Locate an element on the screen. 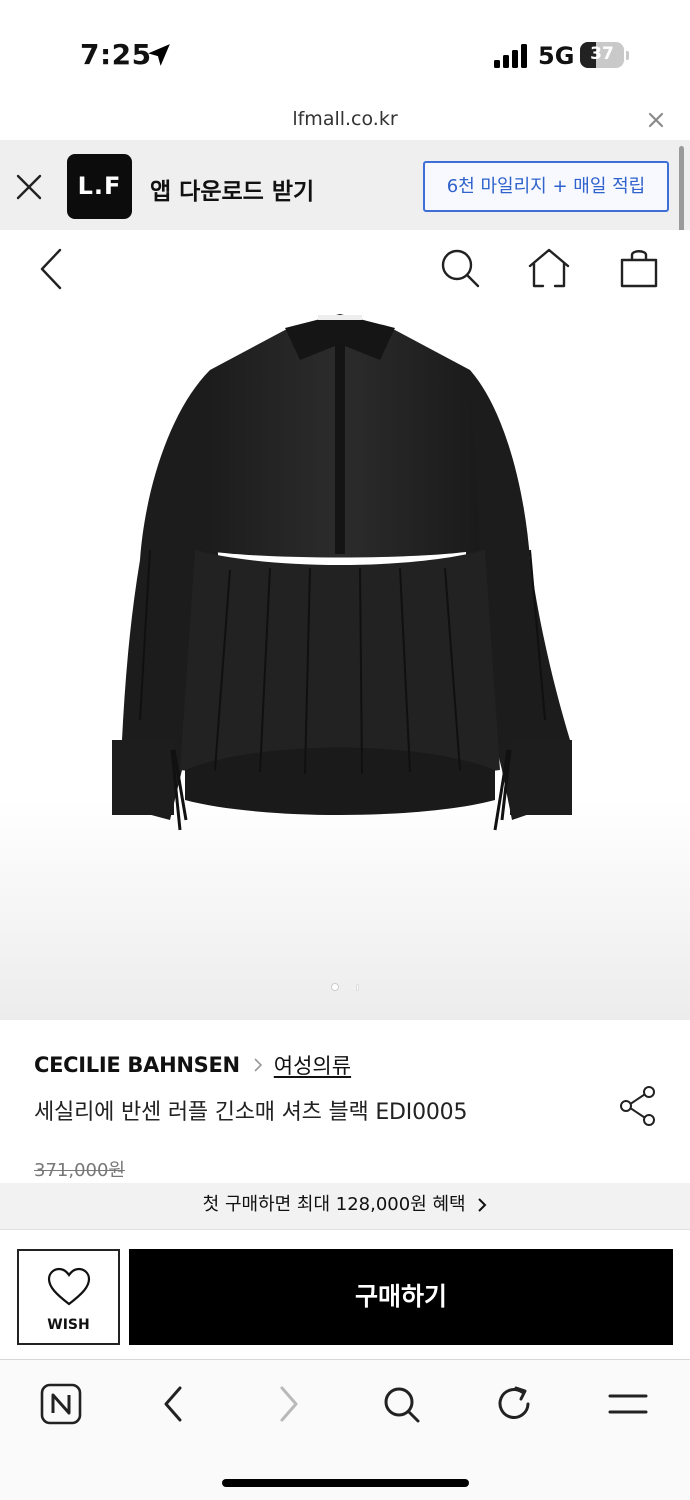  back-icon is located at coordinates (174, 1404).